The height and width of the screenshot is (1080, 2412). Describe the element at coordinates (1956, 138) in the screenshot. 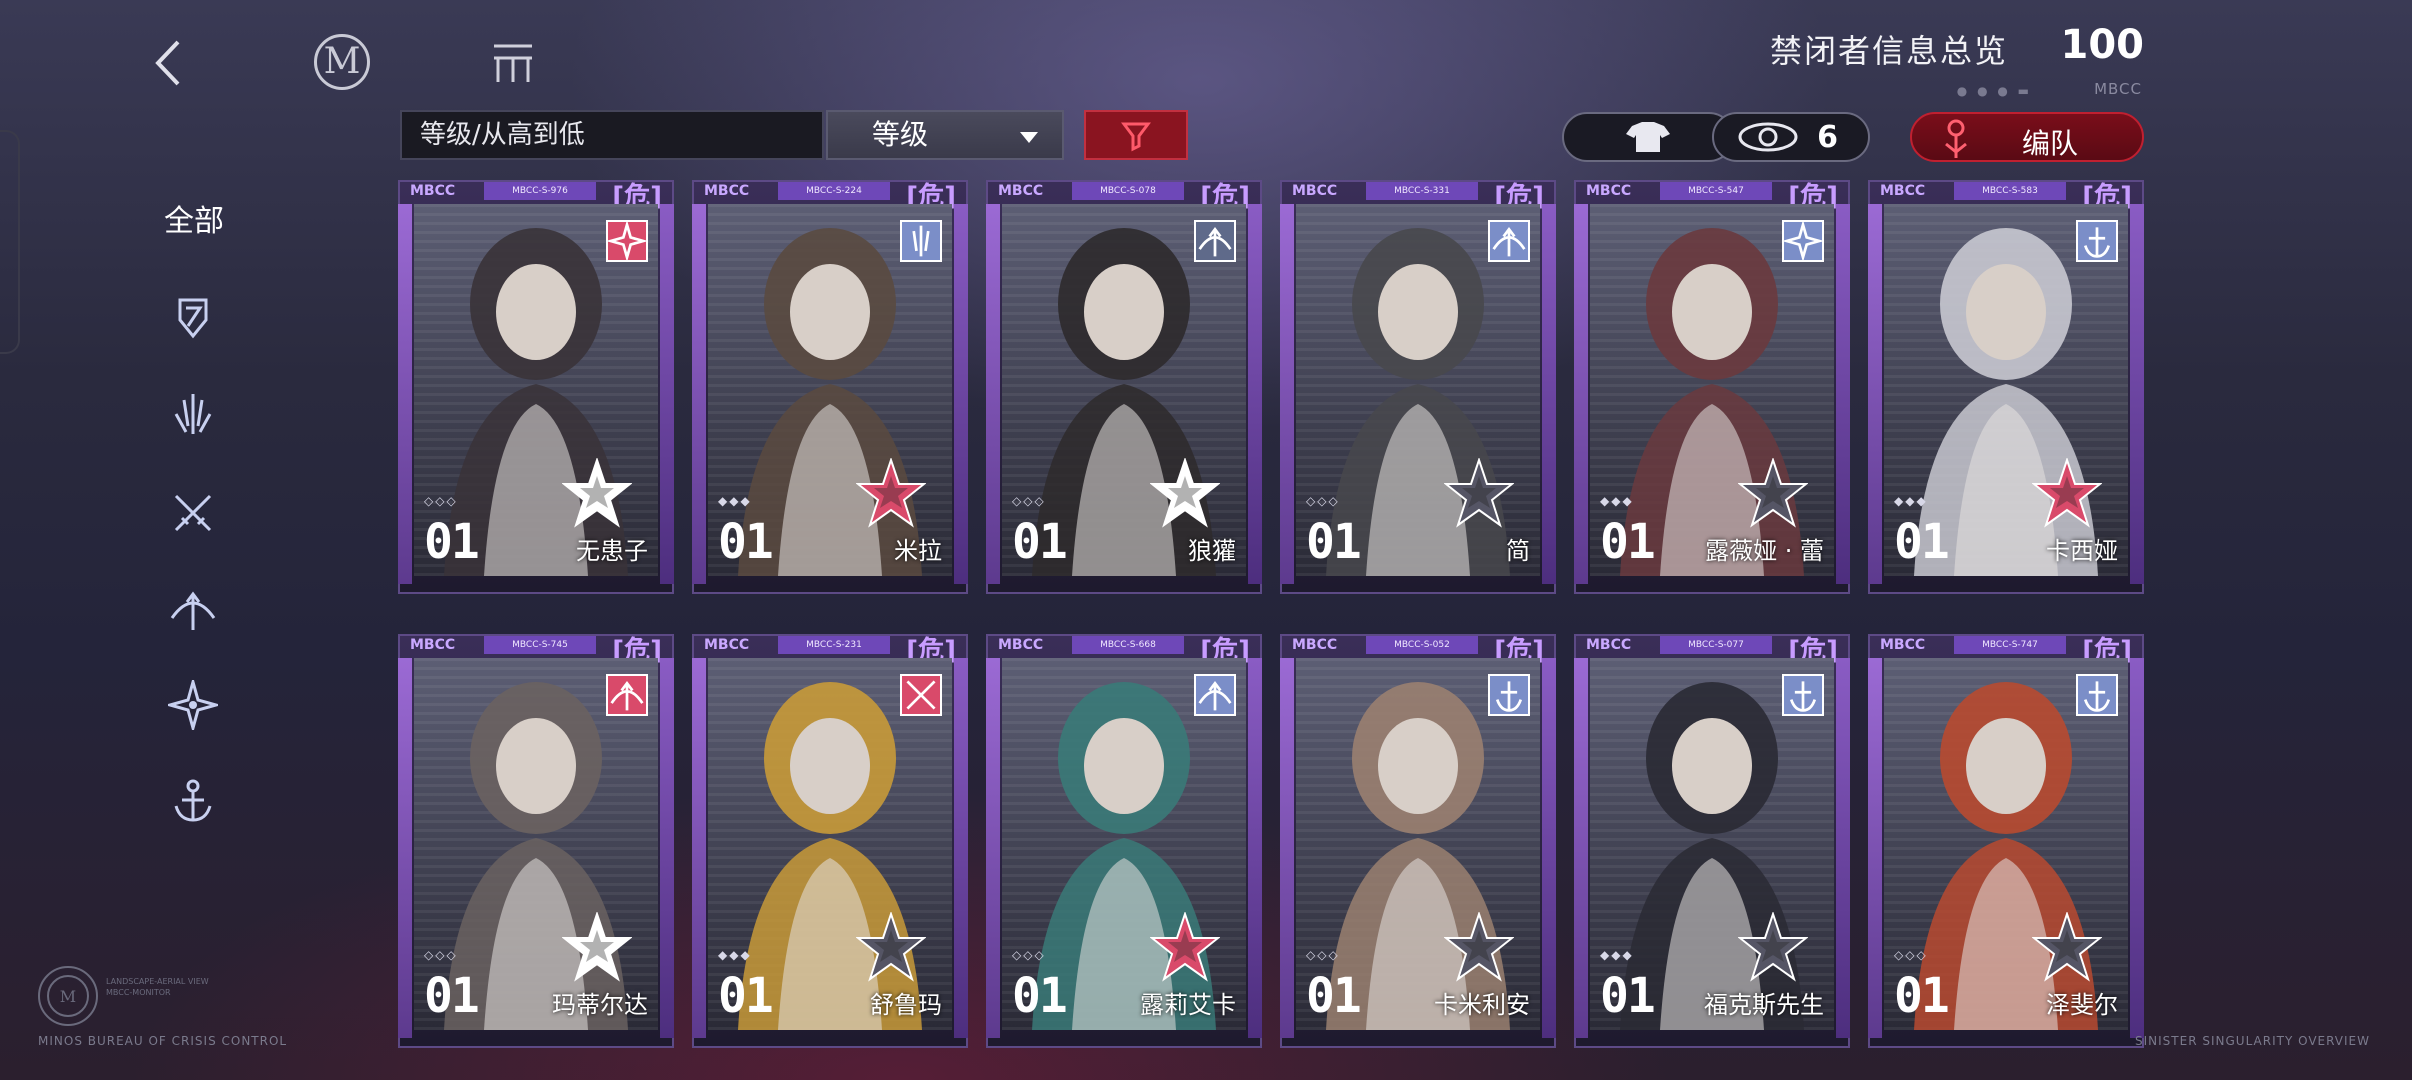

I see `team-icon` at that location.